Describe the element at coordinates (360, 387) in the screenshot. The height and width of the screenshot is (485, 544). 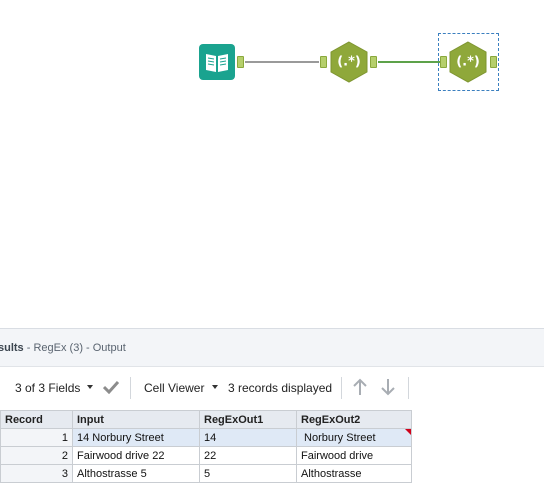
I see `arrow-up-icon` at that location.